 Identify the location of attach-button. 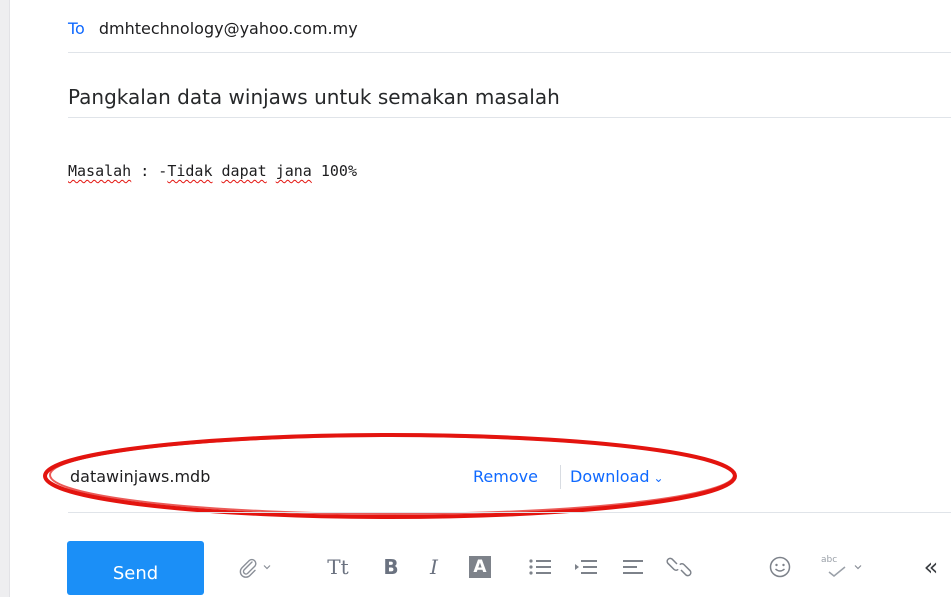
(254, 567).